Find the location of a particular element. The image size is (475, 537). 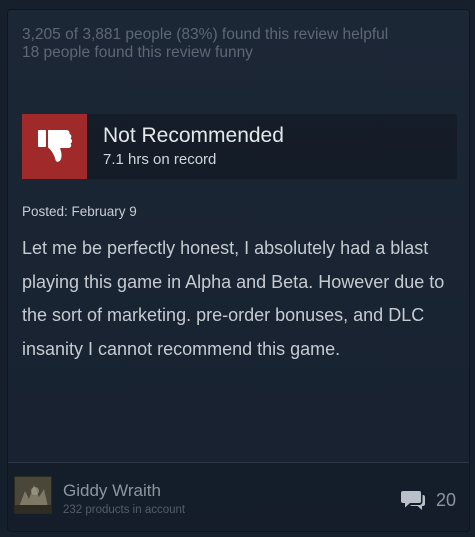

avatar-image is located at coordinates (33, 495).